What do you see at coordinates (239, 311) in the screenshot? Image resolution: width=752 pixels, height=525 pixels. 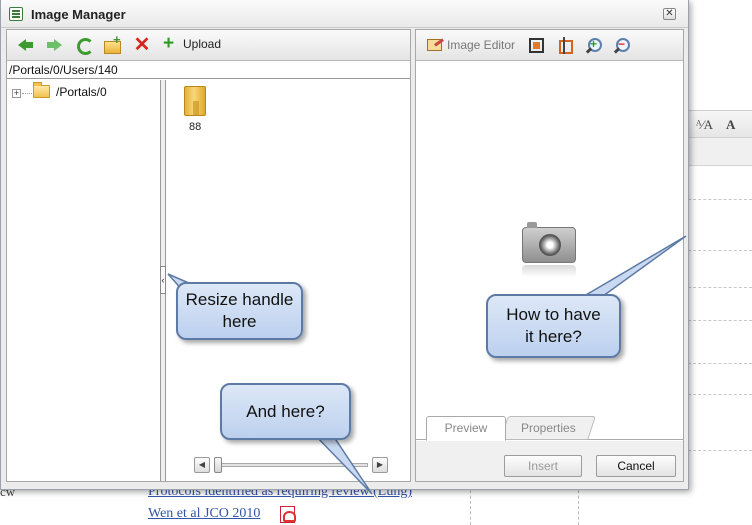 I see `callout-resize-handle: Resize handle here` at bounding box center [239, 311].